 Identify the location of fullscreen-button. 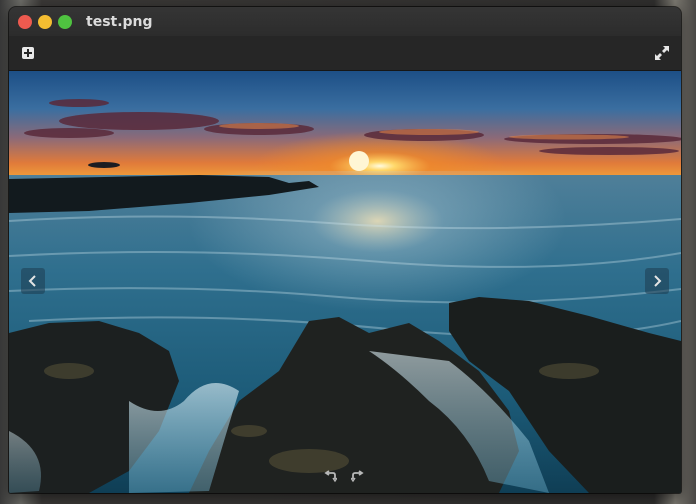
(662, 53).